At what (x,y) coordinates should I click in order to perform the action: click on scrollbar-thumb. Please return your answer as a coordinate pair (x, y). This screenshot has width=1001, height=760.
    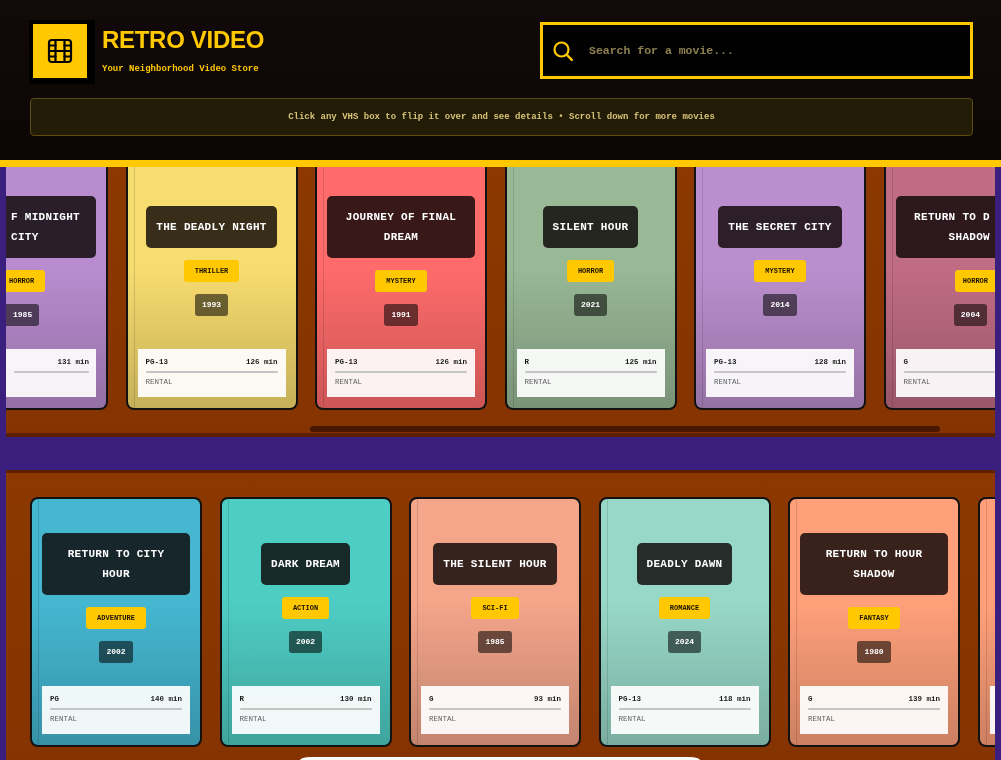
    Looking at the image, I should click on (625, 429).